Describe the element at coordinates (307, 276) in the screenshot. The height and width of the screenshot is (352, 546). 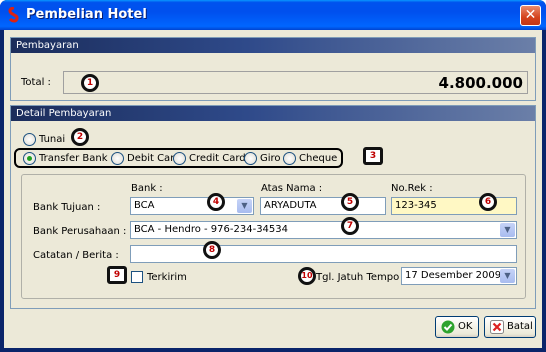
I see `annotation-marker-10: 10` at that location.